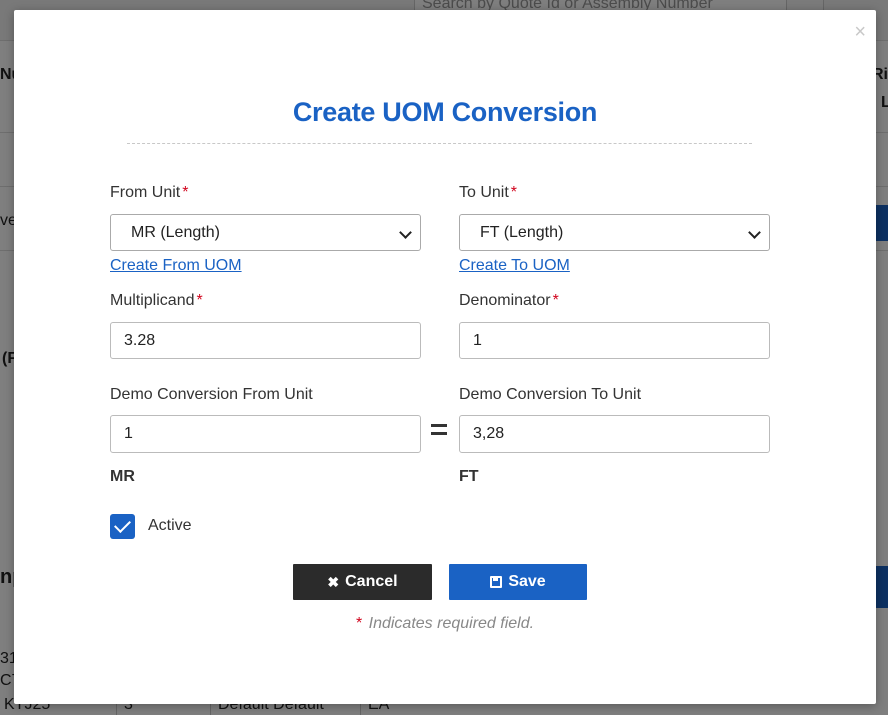 The height and width of the screenshot is (715, 888). What do you see at coordinates (614, 340) in the screenshot?
I see `denominator-input: 1` at bounding box center [614, 340].